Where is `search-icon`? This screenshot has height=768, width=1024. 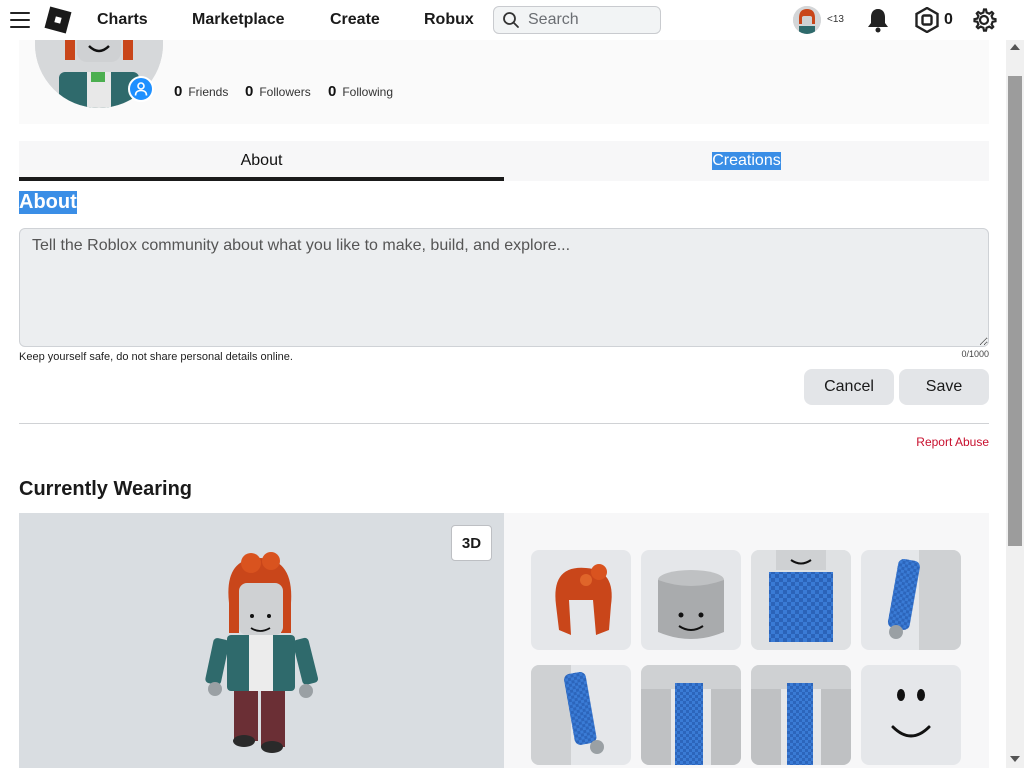 search-icon is located at coordinates (511, 20).